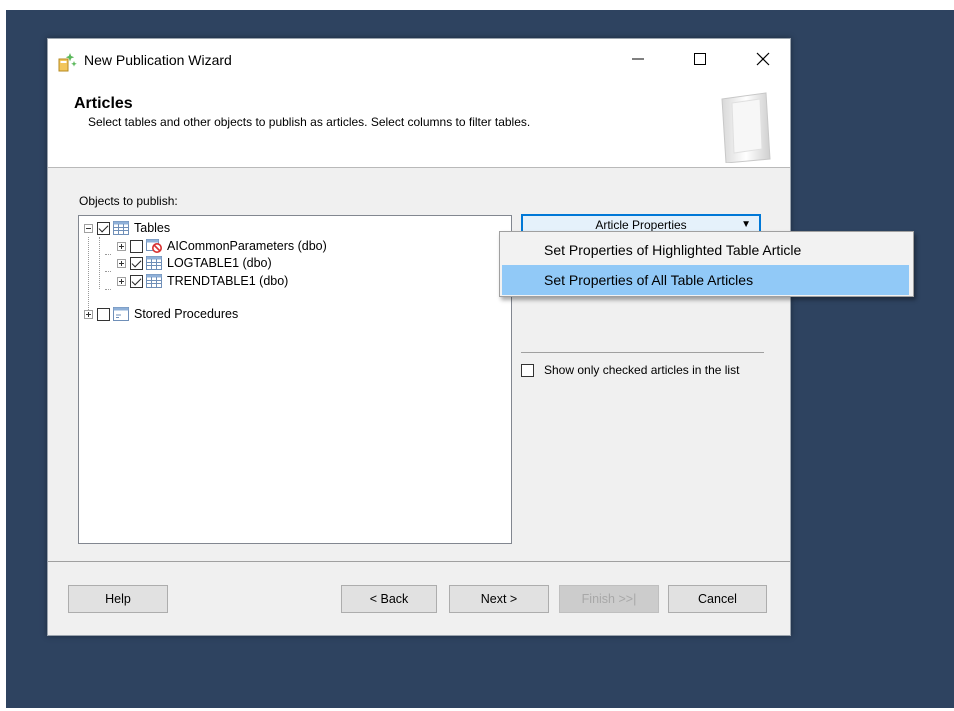 This screenshot has height=711, width=954. Describe the element at coordinates (649, 280) in the screenshot. I see `menu-item-label: Set Properties of All Table Articles` at that location.